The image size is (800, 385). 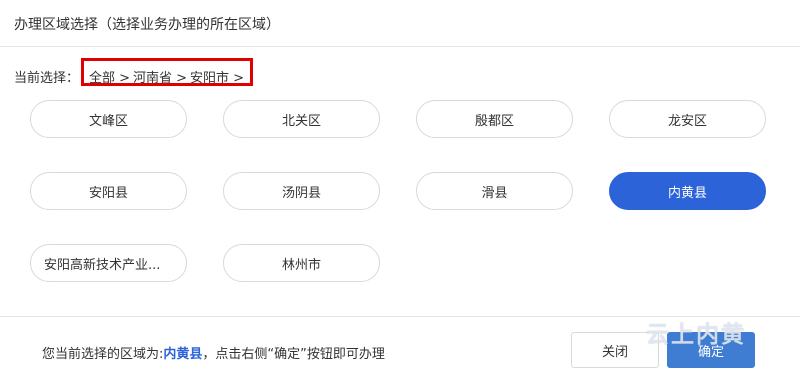 I want to click on region-button: 文峰区, so click(x=108, y=119).